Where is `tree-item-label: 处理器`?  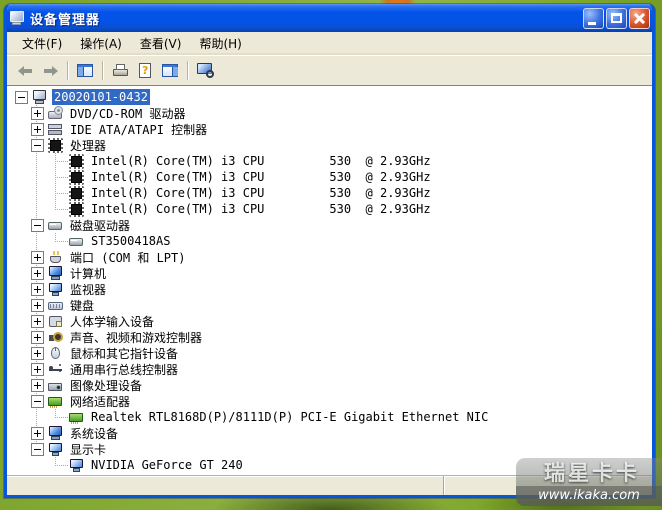
tree-item-label: 处理器 is located at coordinates (88, 145).